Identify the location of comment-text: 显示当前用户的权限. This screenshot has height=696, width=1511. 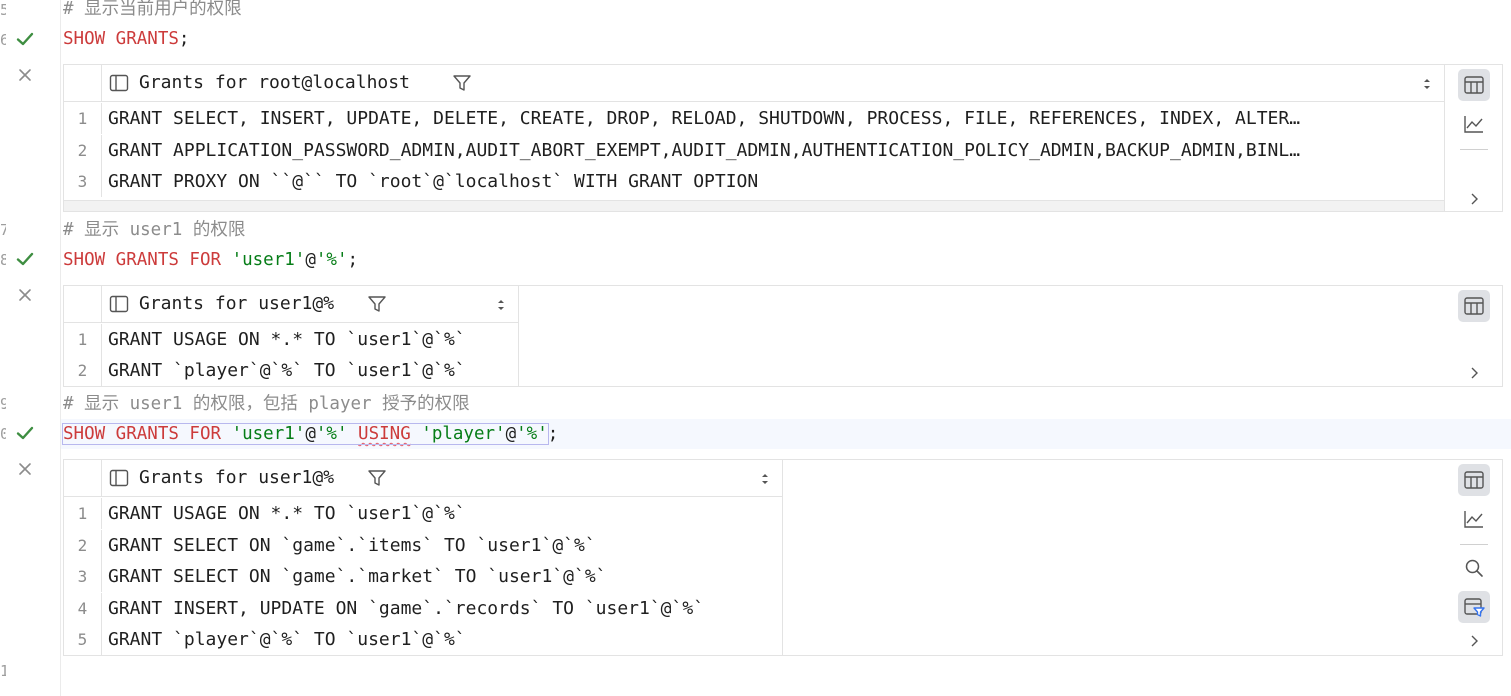
(163, 9).